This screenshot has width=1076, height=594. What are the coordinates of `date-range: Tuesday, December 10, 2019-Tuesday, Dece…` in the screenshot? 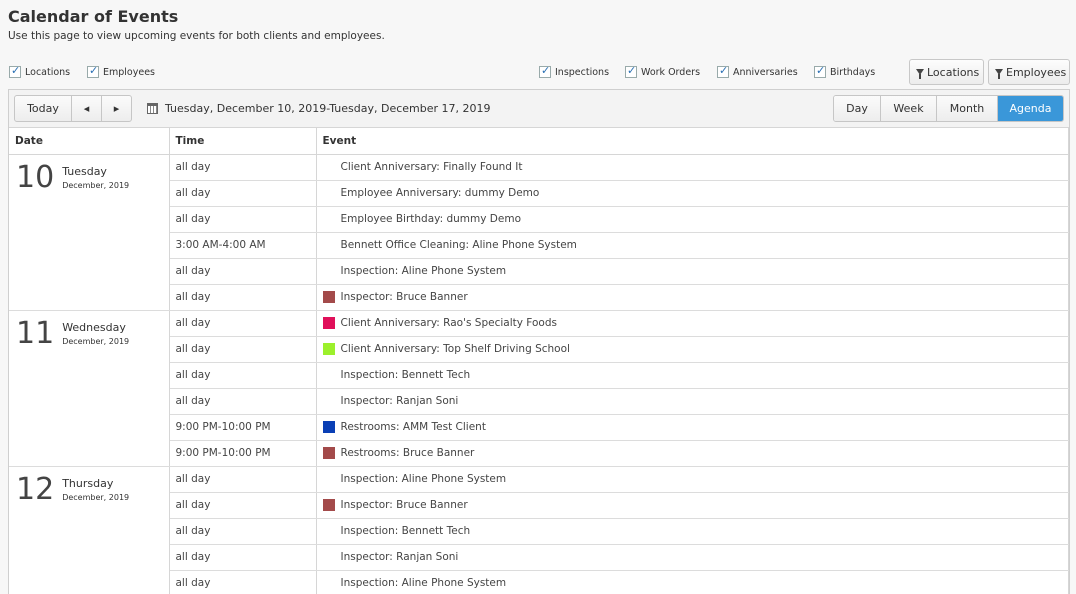 It's located at (319, 108).